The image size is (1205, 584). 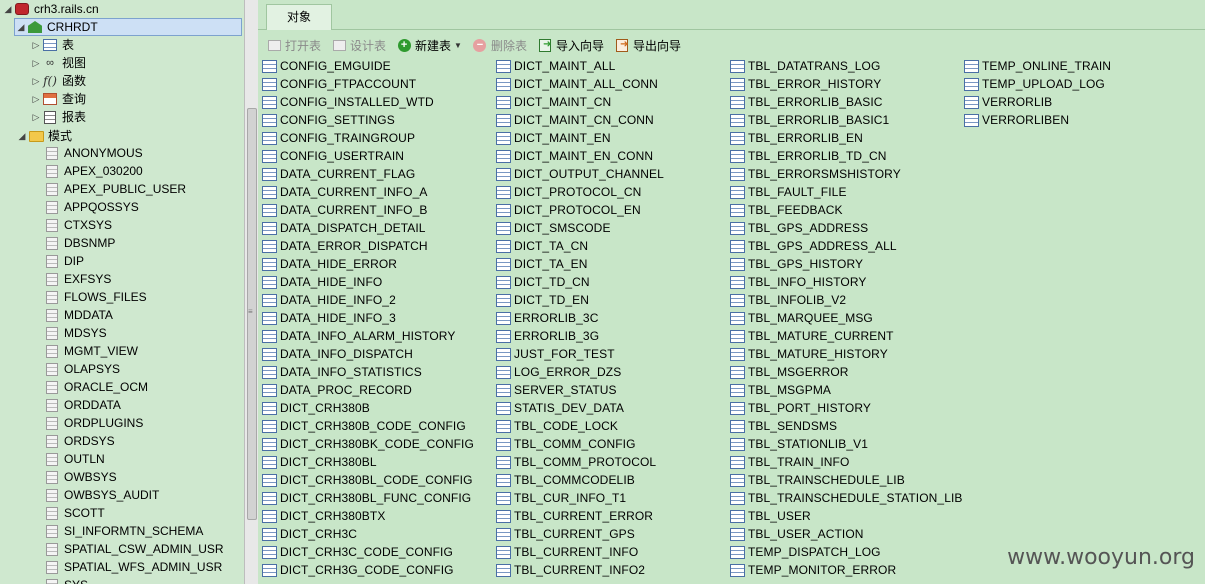 I want to click on table-item: TBL_MATURE_HISTORY, so click(x=846, y=354).